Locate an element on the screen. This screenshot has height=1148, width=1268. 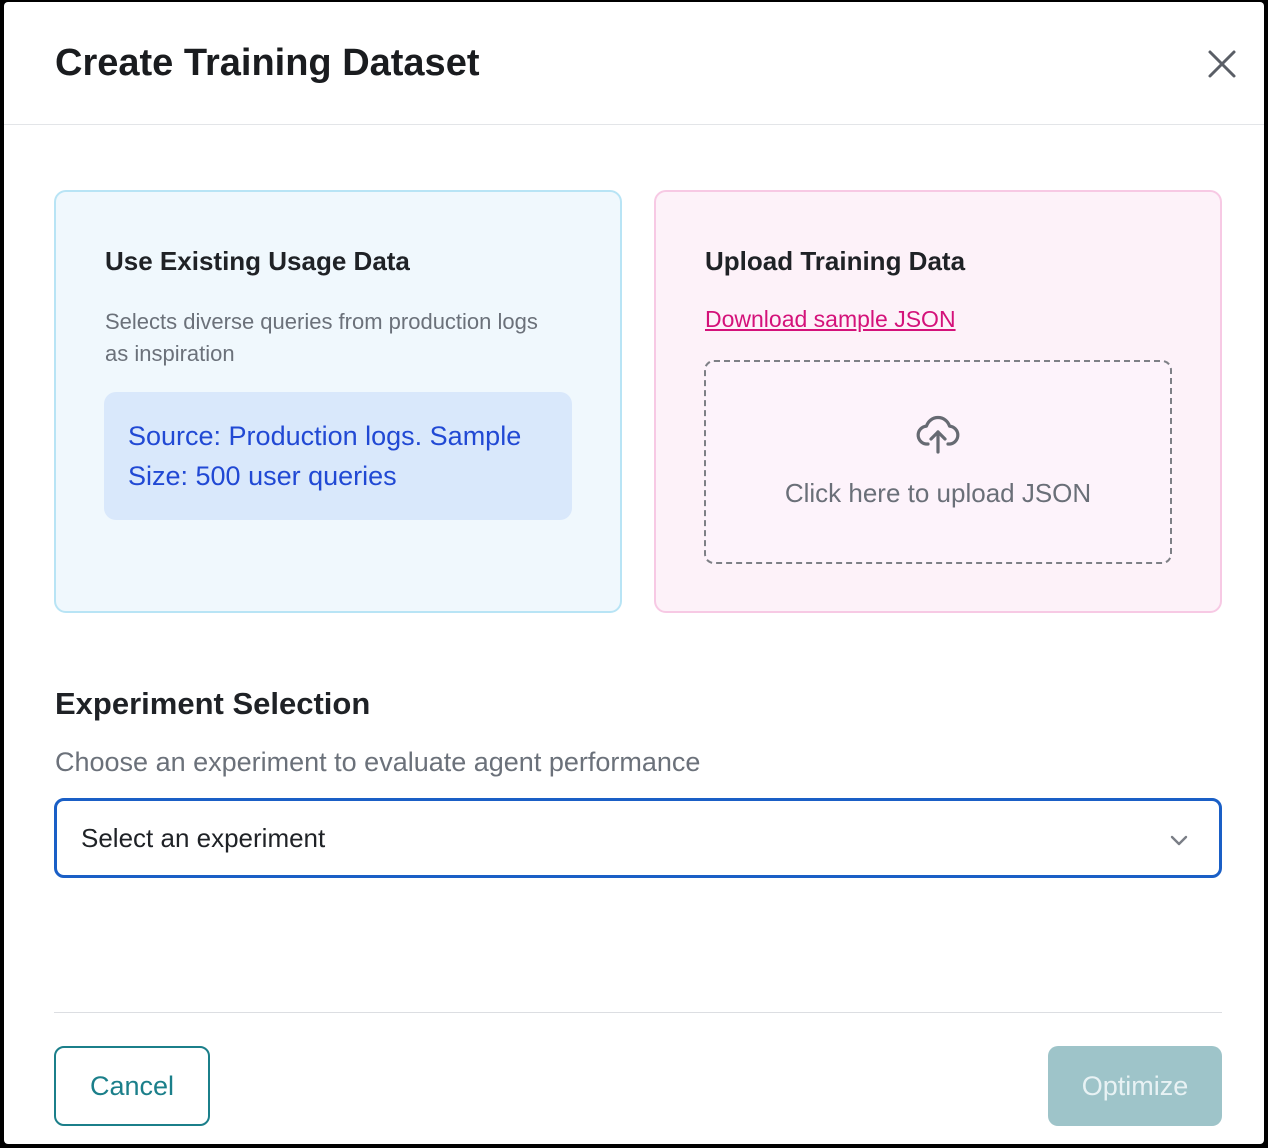
upload-card-title: Upload Training Data is located at coordinates (835, 261).